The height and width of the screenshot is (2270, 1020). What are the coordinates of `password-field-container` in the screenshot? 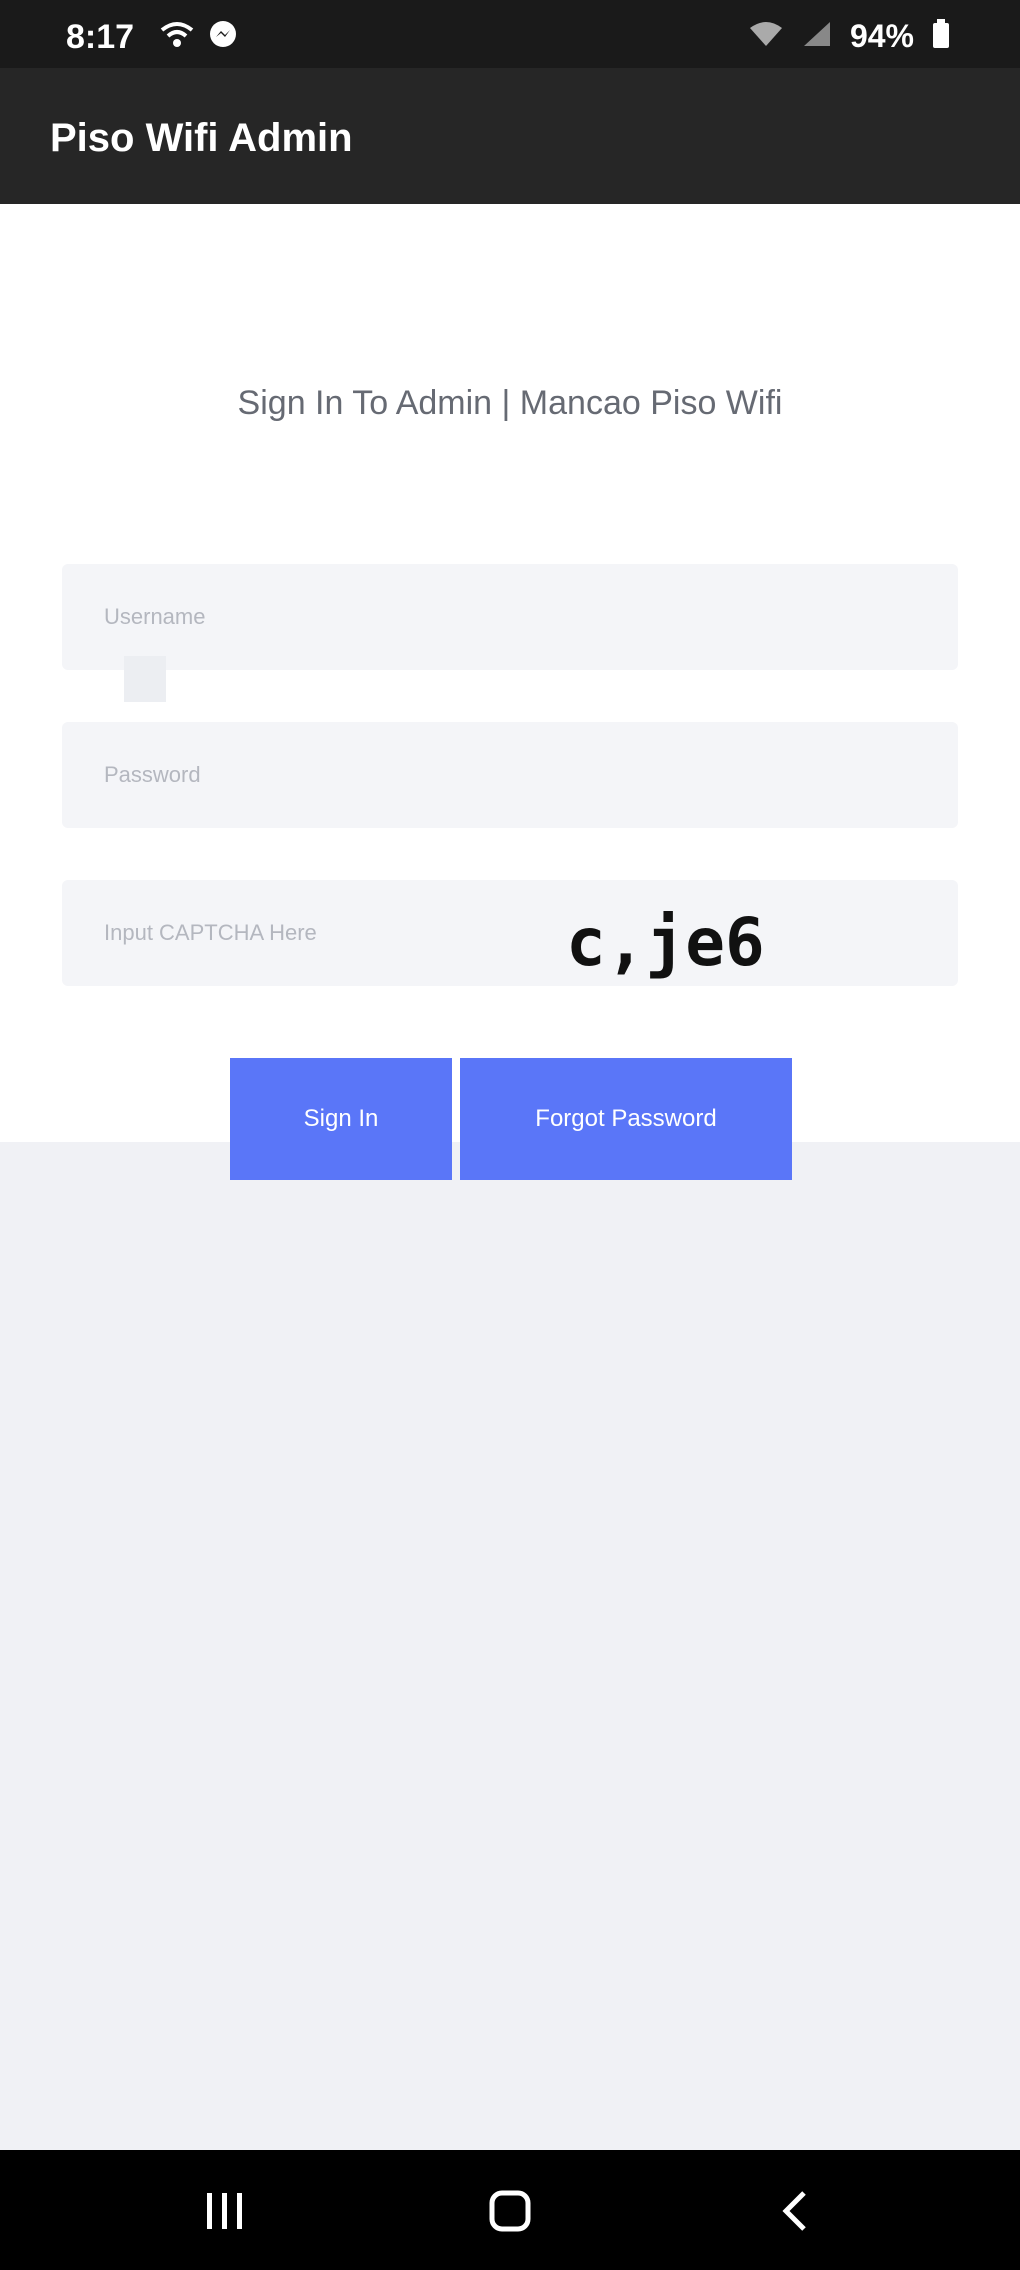 It's located at (510, 775).